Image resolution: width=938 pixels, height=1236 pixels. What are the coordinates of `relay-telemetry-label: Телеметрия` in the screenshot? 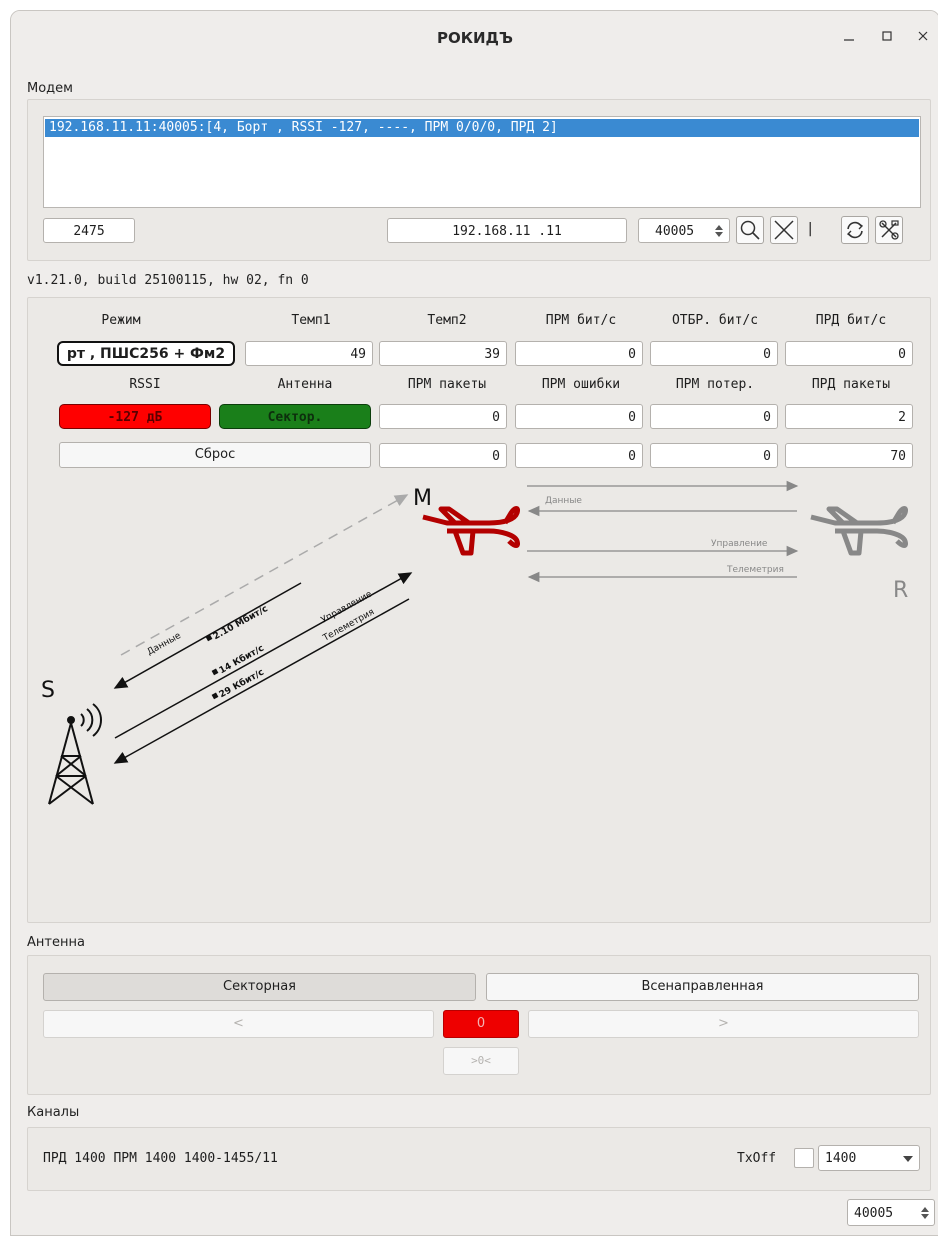 It's located at (755, 570).